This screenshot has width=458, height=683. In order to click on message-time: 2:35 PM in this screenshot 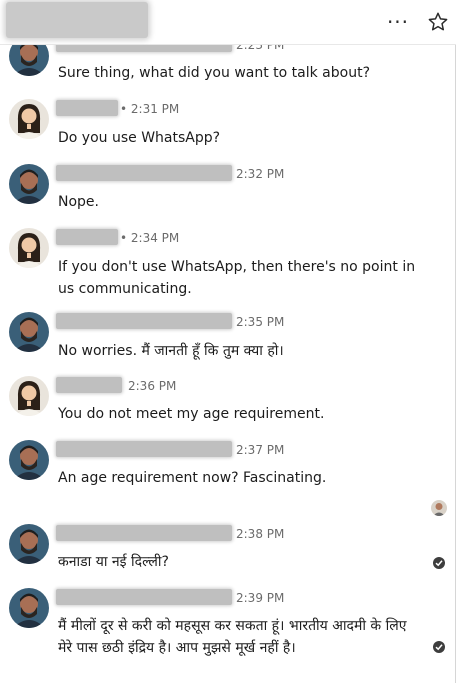, I will do `click(260, 322)`.